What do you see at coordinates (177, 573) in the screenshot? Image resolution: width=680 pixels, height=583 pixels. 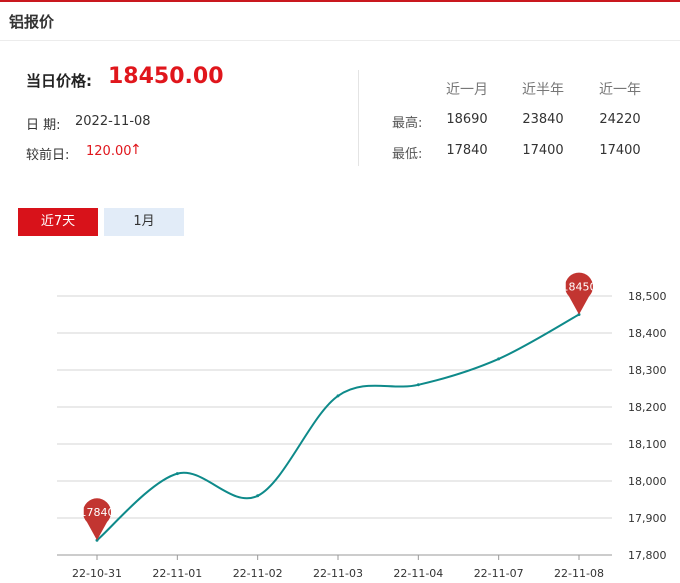 I see `x-tick-label: 22-11-01` at bounding box center [177, 573].